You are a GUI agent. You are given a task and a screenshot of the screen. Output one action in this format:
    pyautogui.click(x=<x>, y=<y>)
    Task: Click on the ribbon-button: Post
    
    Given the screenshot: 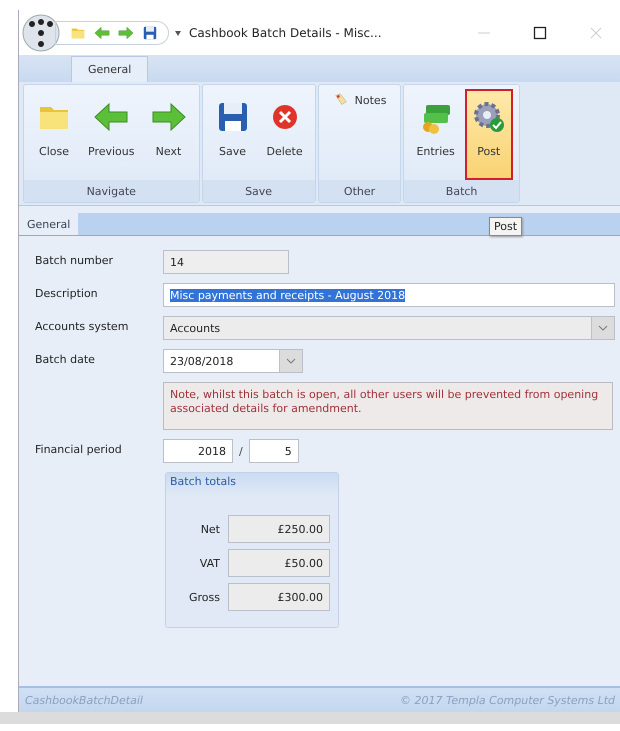 What is the action you would take?
    pyautogui.click(x=488, y=134)
    